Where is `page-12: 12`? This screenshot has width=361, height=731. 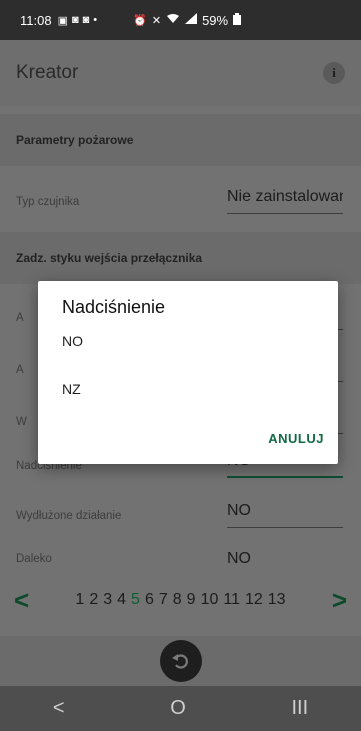 page-12: 12 is located at coordinates (254, 600).